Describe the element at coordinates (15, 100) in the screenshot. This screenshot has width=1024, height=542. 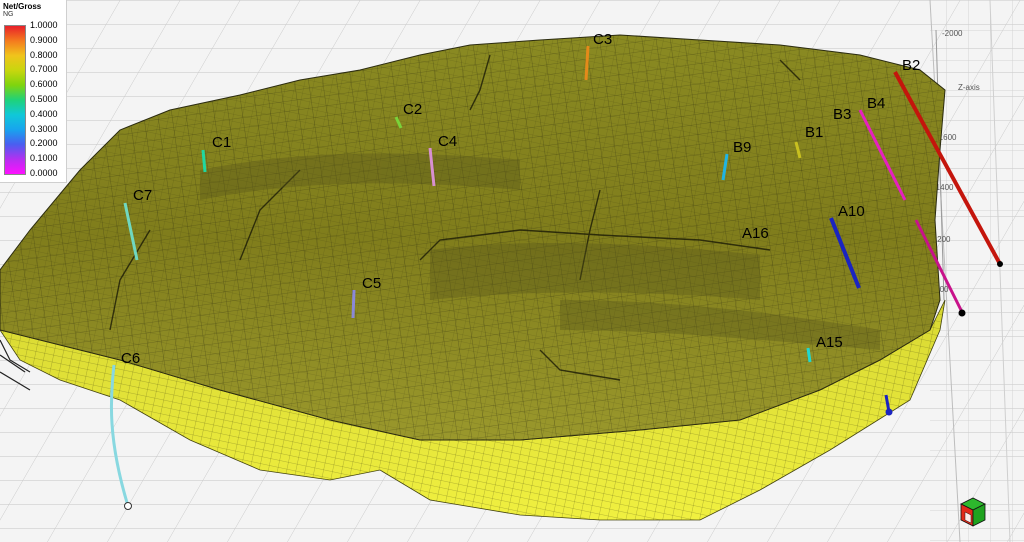
I see `legend-color-bar` at that location.